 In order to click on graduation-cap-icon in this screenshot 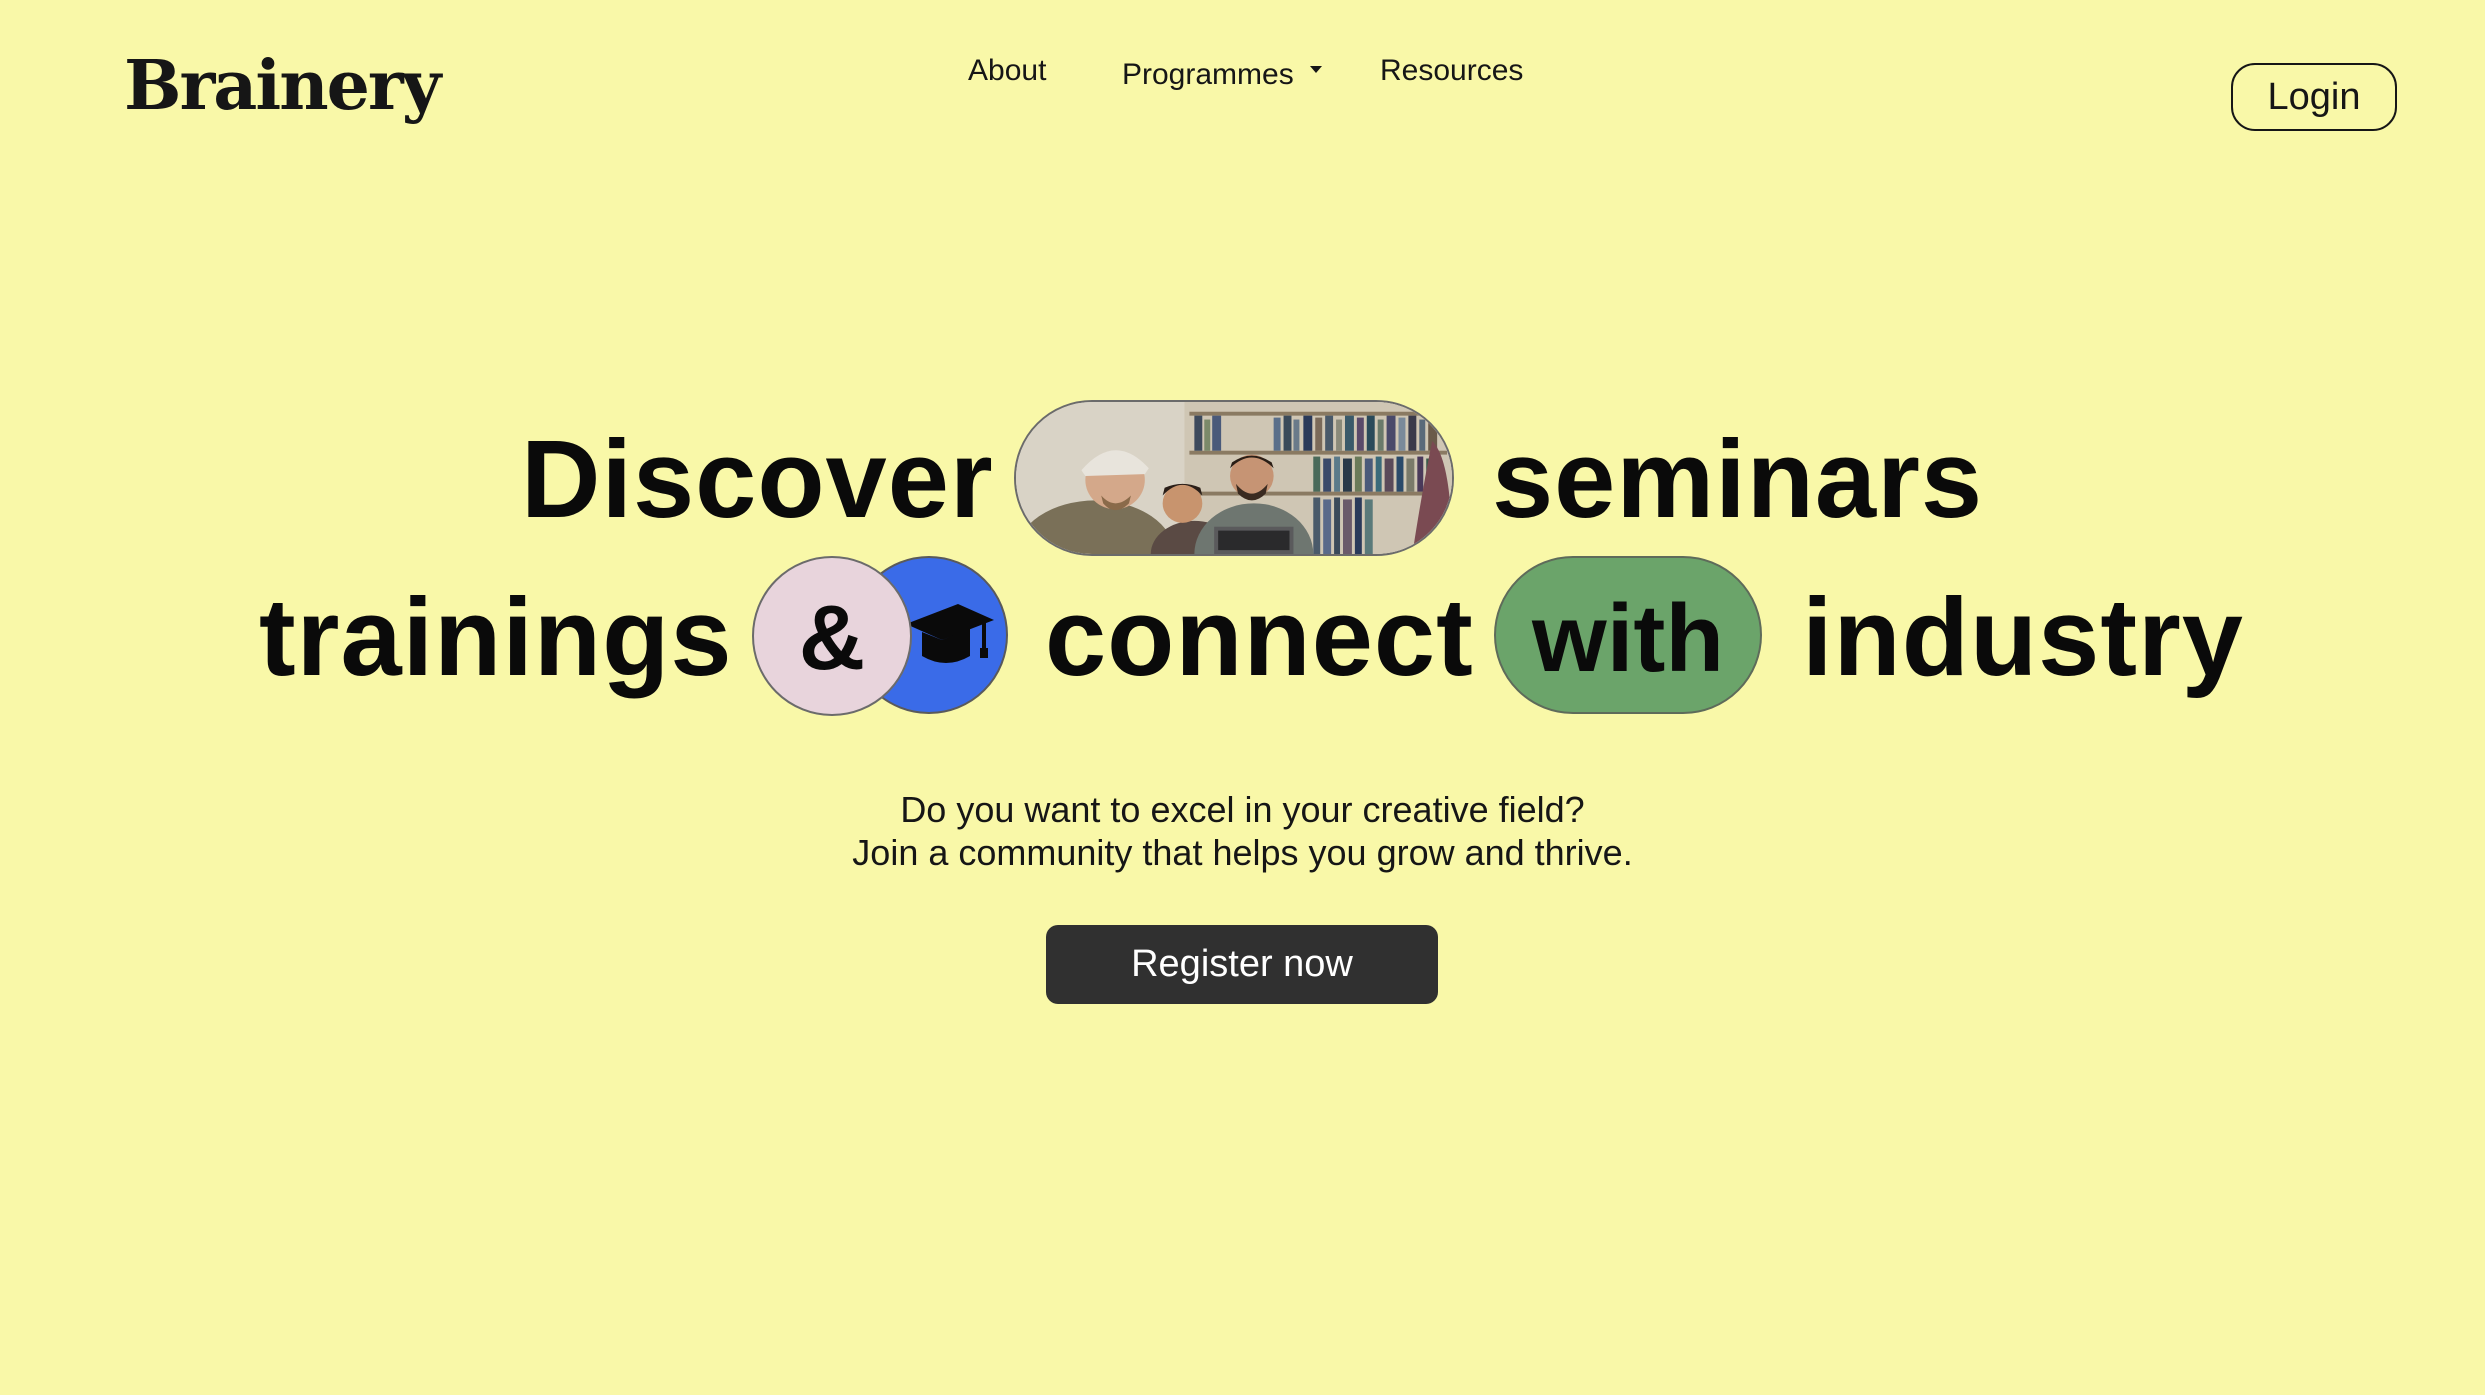, I will do `click(950, 633)`.